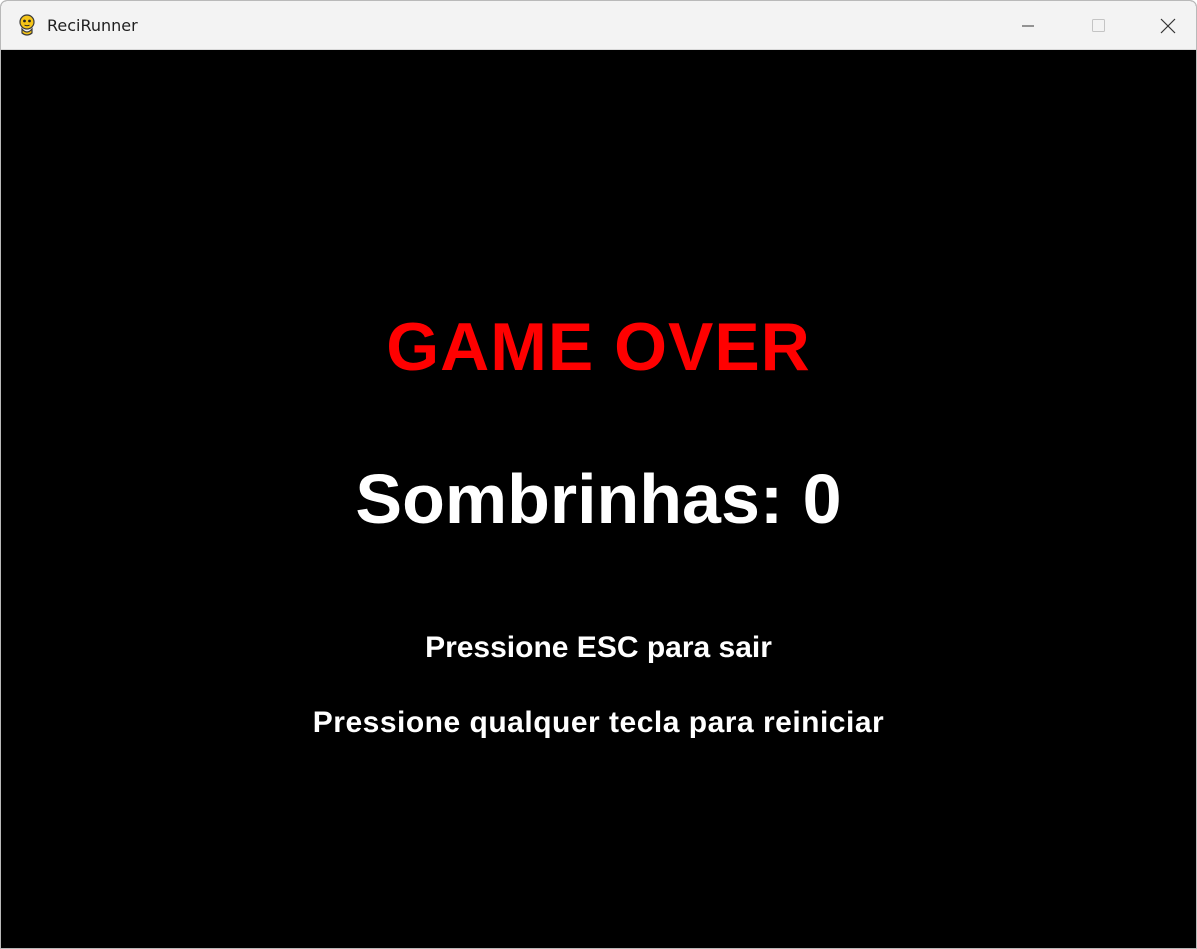  I want to click on title-bar: ReciRunner, so click(598, 25).